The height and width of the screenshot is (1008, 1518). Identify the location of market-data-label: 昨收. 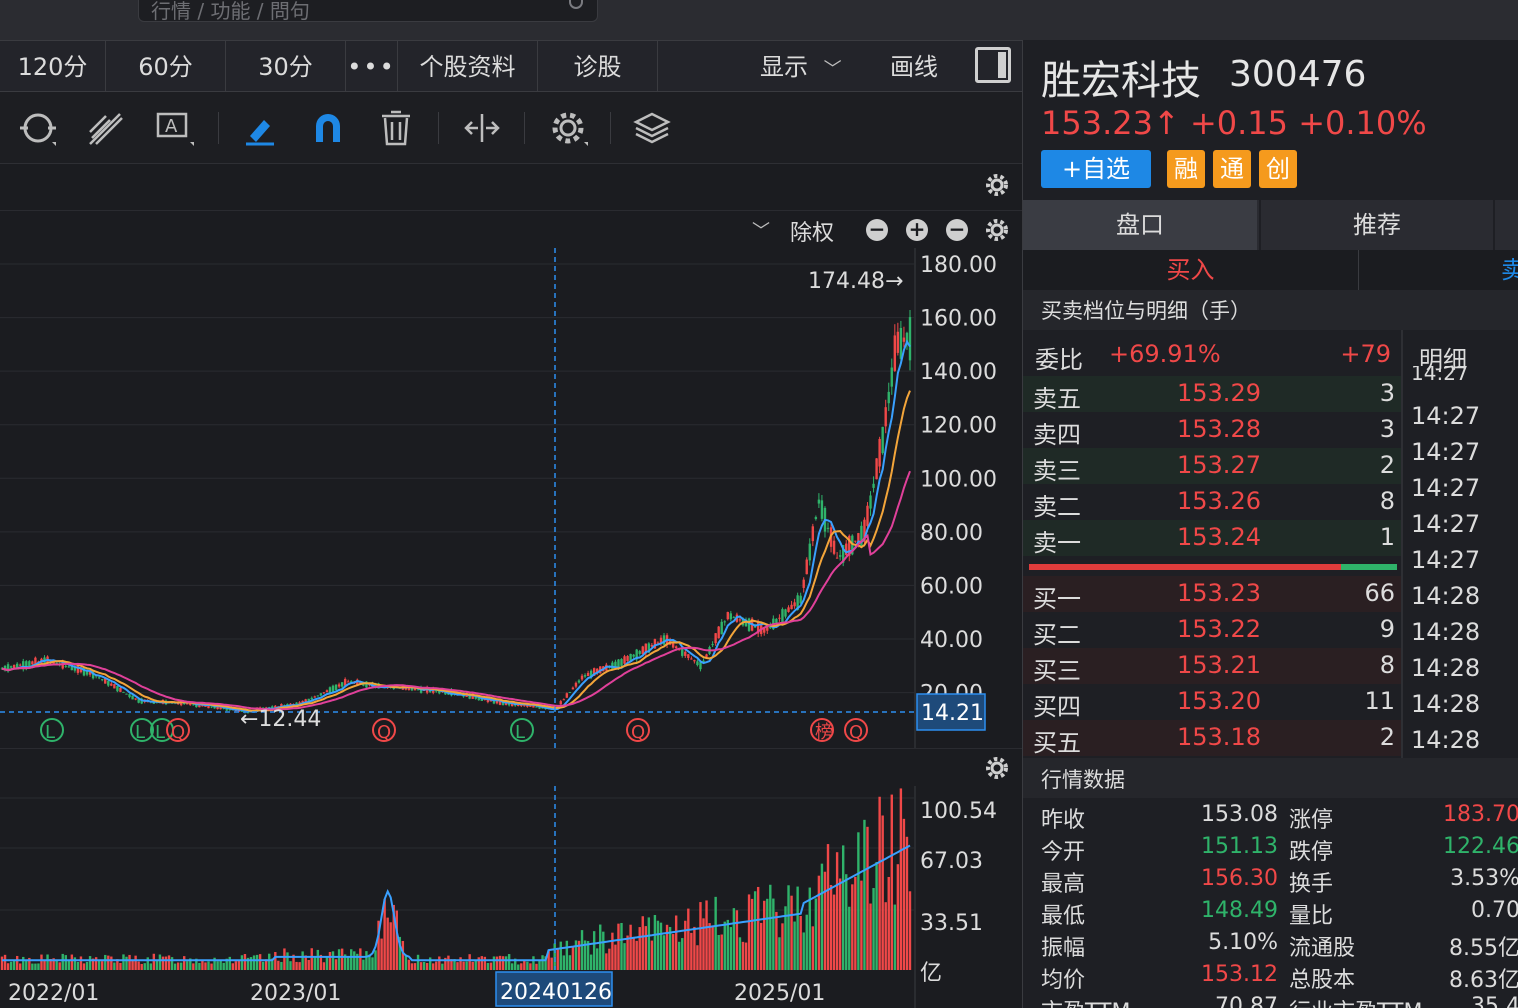
(1063, 820).